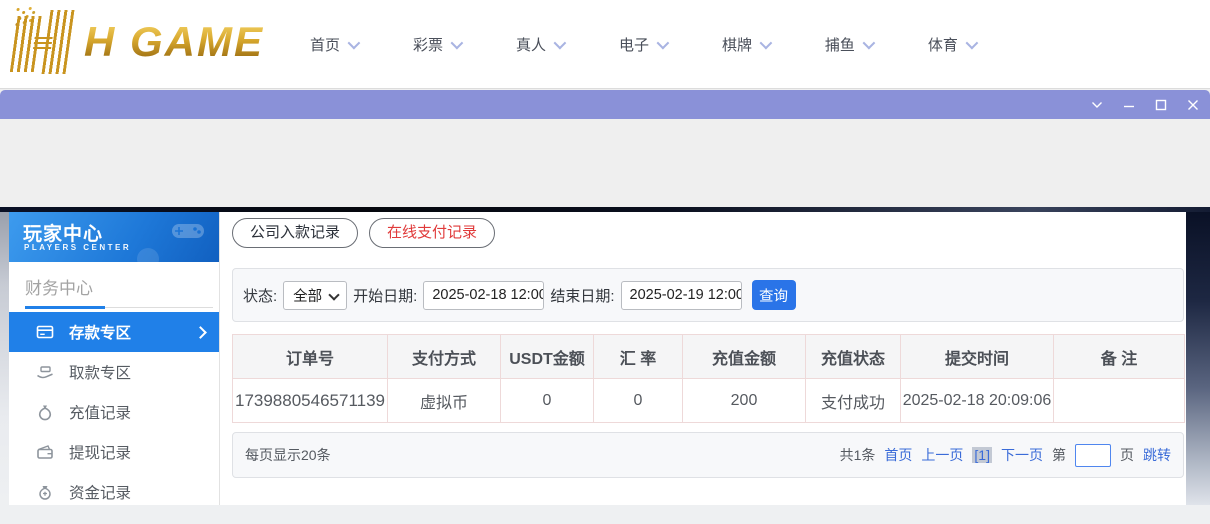  What do you see at coordinates (148, 255) in the screenshot?
I see `decor-circle` at bounding box center [148, 255].